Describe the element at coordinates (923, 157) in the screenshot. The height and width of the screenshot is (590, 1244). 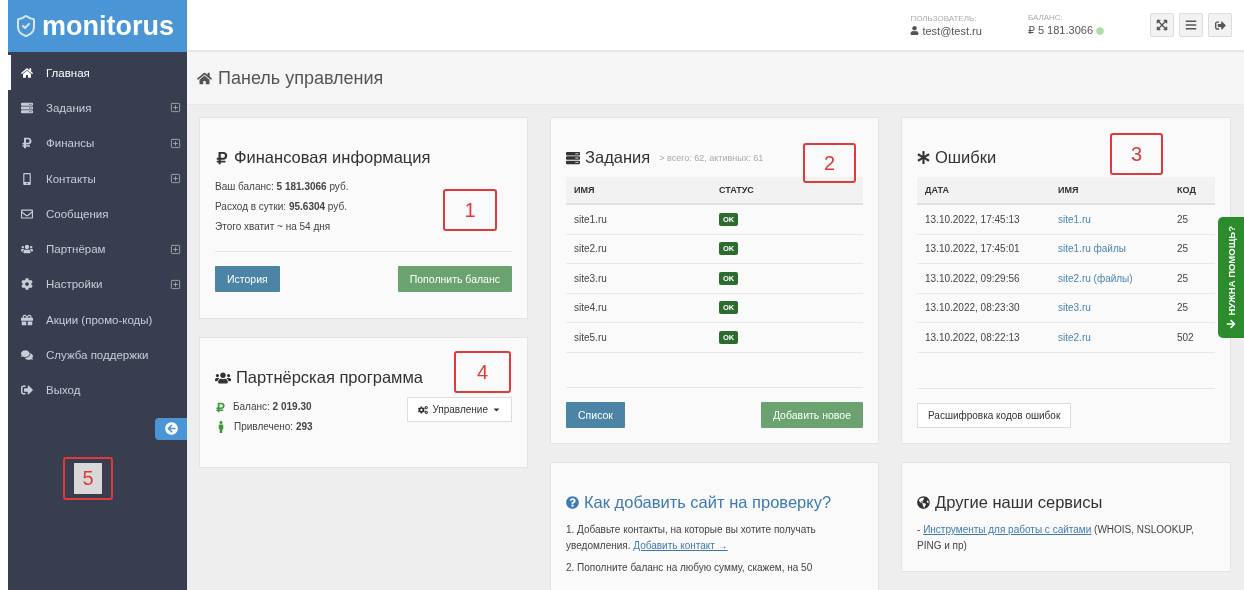
I see `asterisk-icon` at that location.